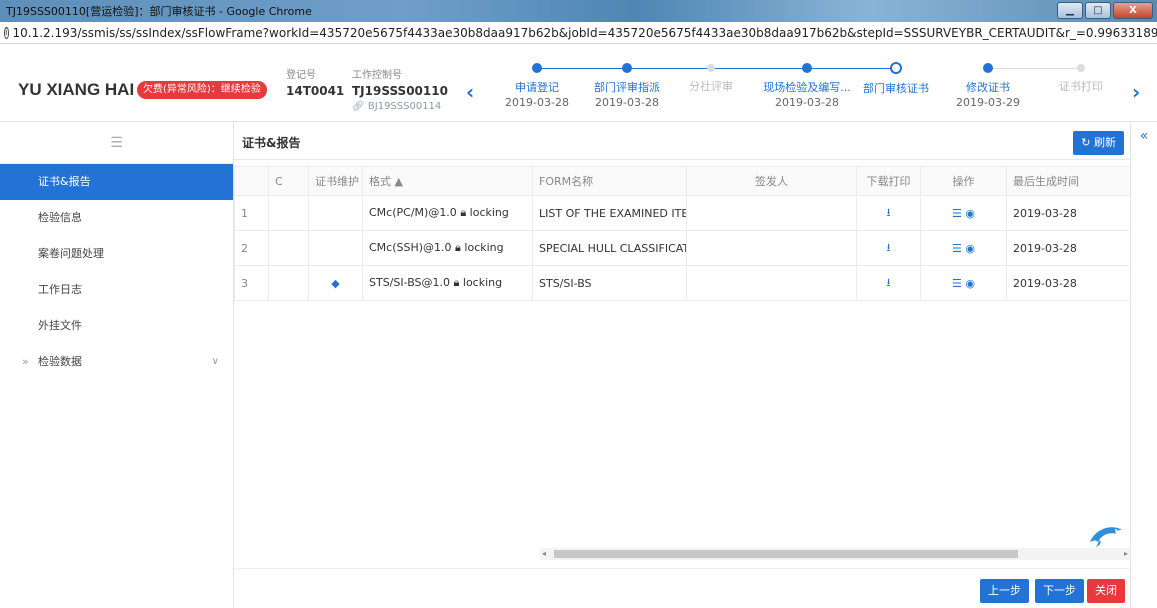  I want to click on col-header-c: C, so click(288, 181).